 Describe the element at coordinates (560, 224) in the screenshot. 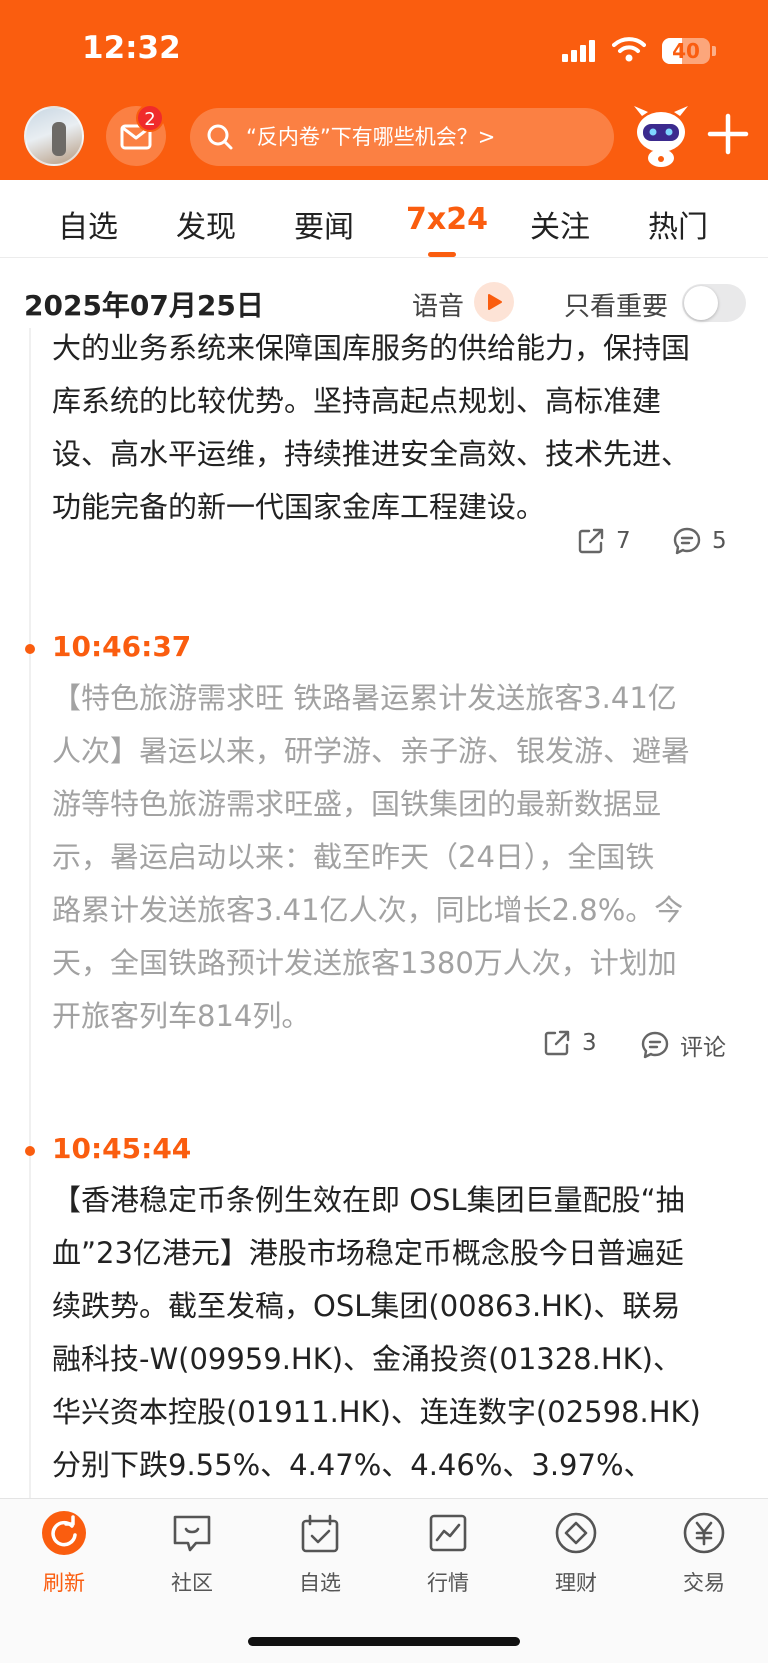

I see `tab-following: 关注` at that location.